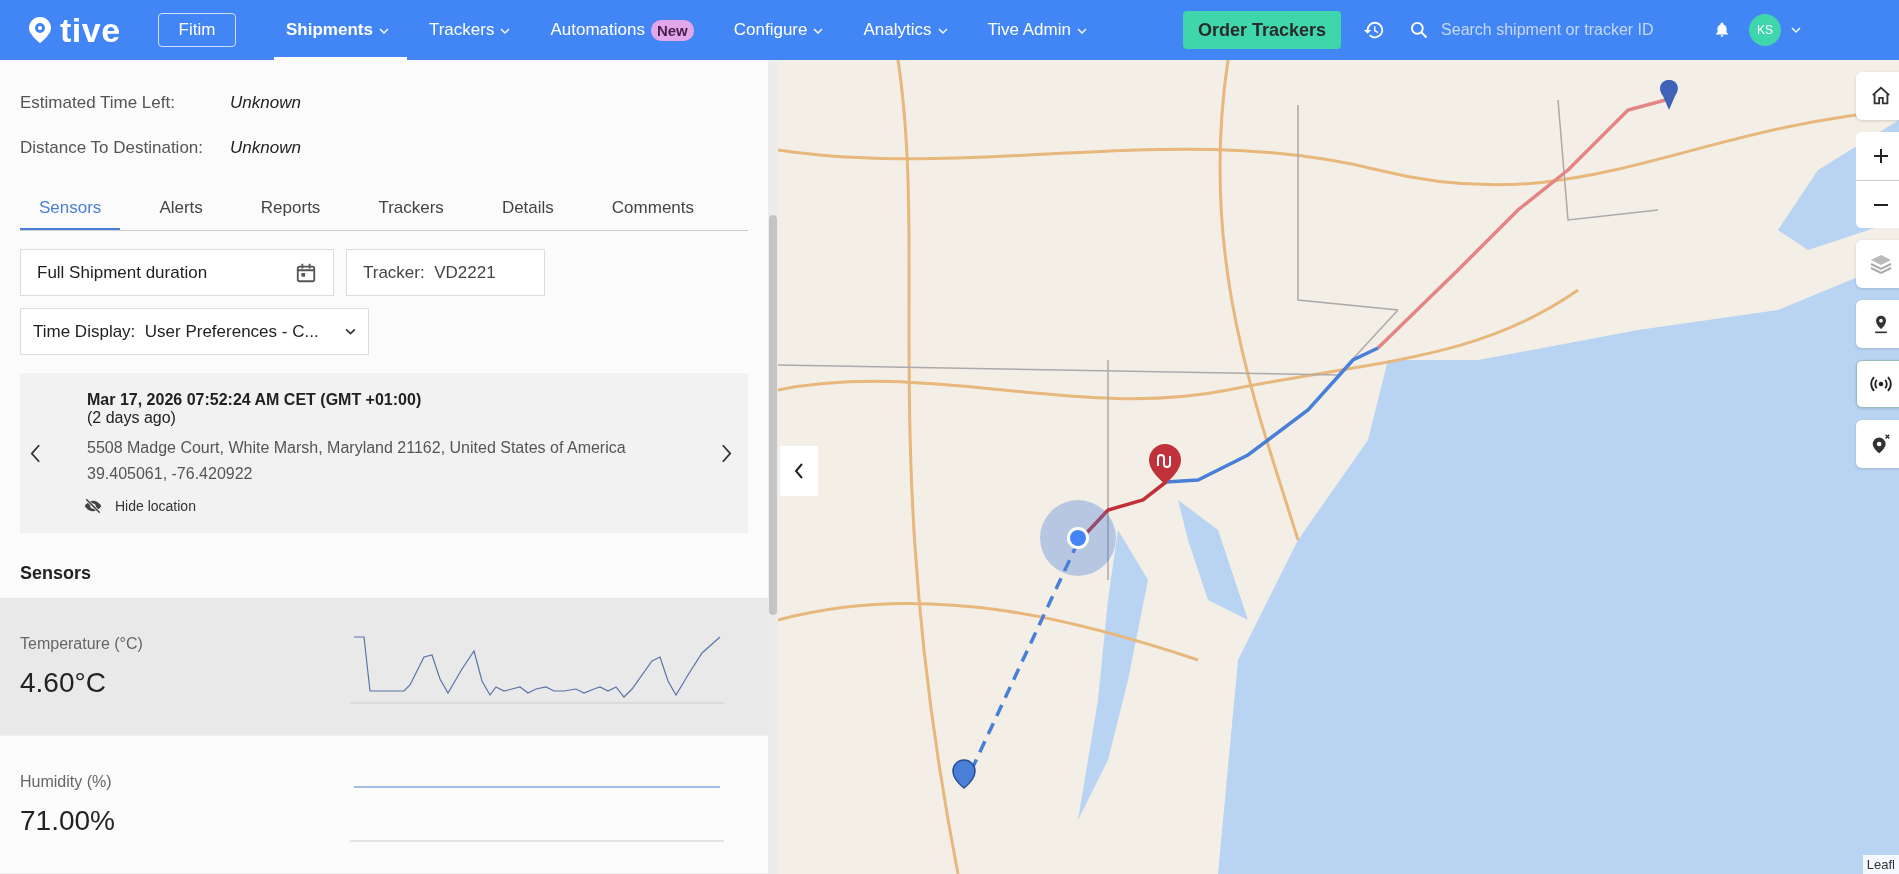  I want to click on nav-menu-item: Trackers, so click(472, 30).